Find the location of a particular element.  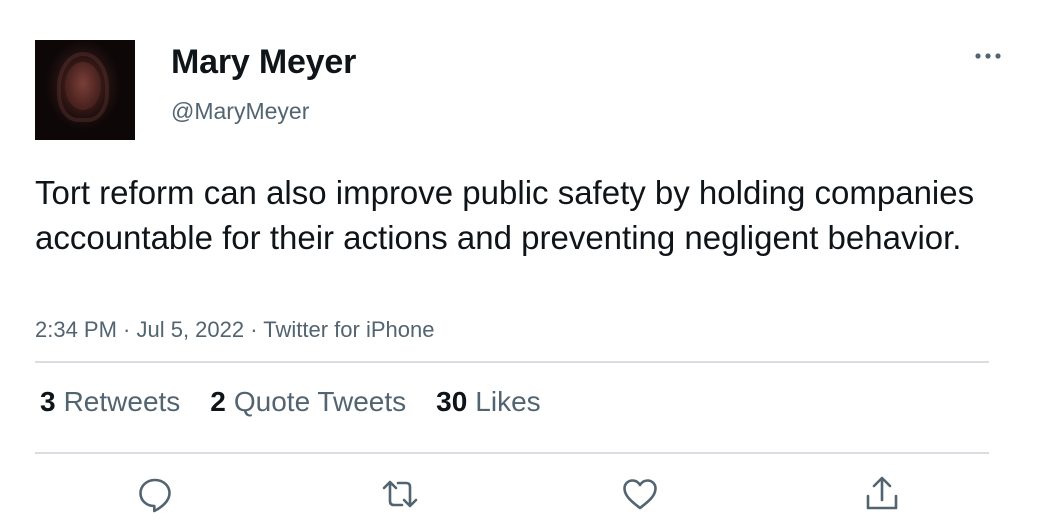

retweets-stat: 3 Retweets is located at coordinates (110, 402).